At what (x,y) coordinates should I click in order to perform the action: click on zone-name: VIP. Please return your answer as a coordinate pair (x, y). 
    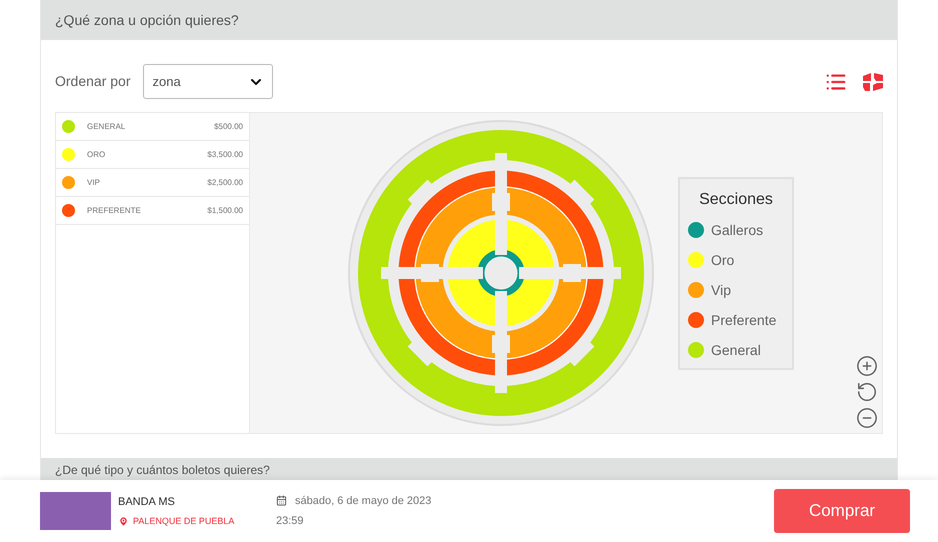
    Looking at the image, I should click on (93, 182).